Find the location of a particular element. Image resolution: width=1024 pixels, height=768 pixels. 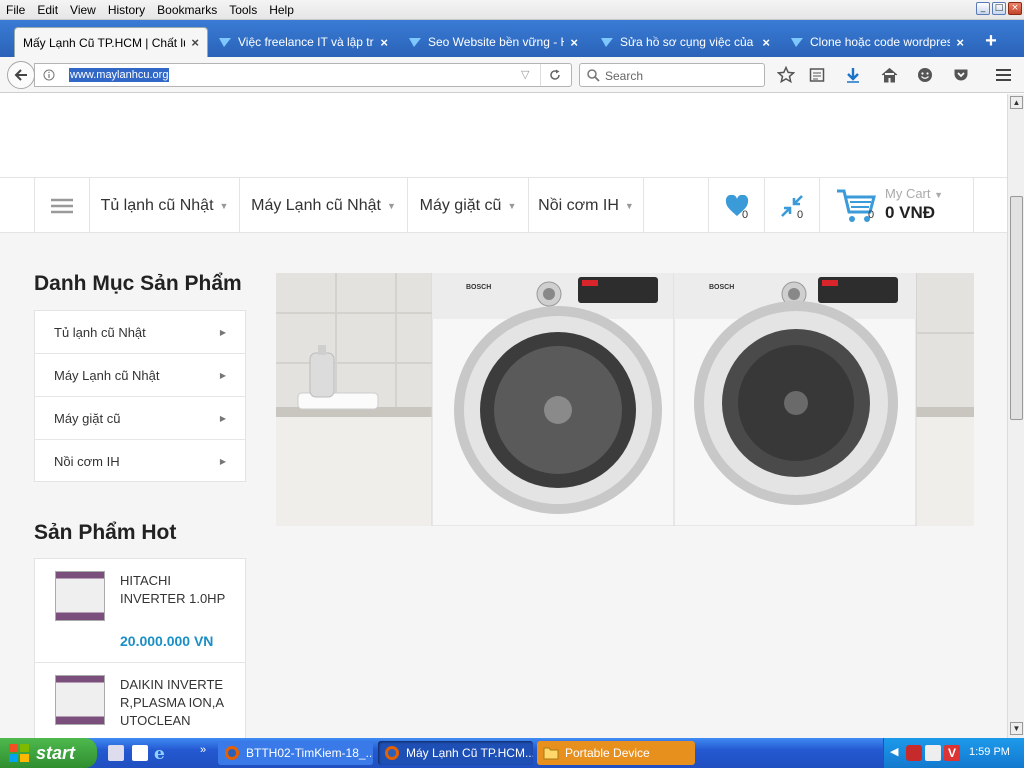

taskbar-task: Portable Device is located at coordinates (616, 753).